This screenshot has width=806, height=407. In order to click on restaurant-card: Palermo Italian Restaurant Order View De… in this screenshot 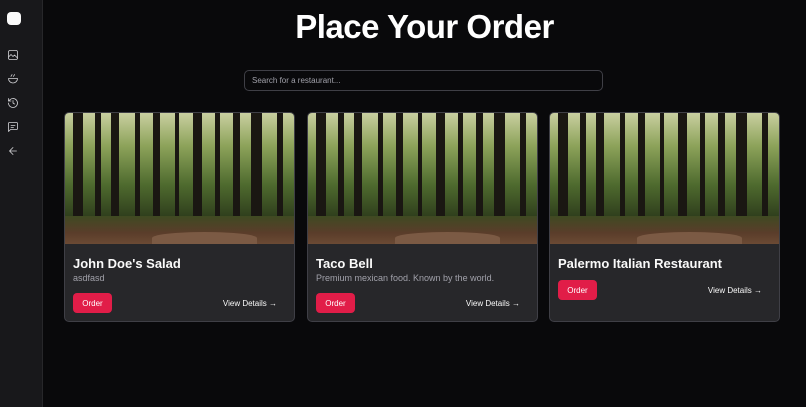, I will do `click(664, 217)`.